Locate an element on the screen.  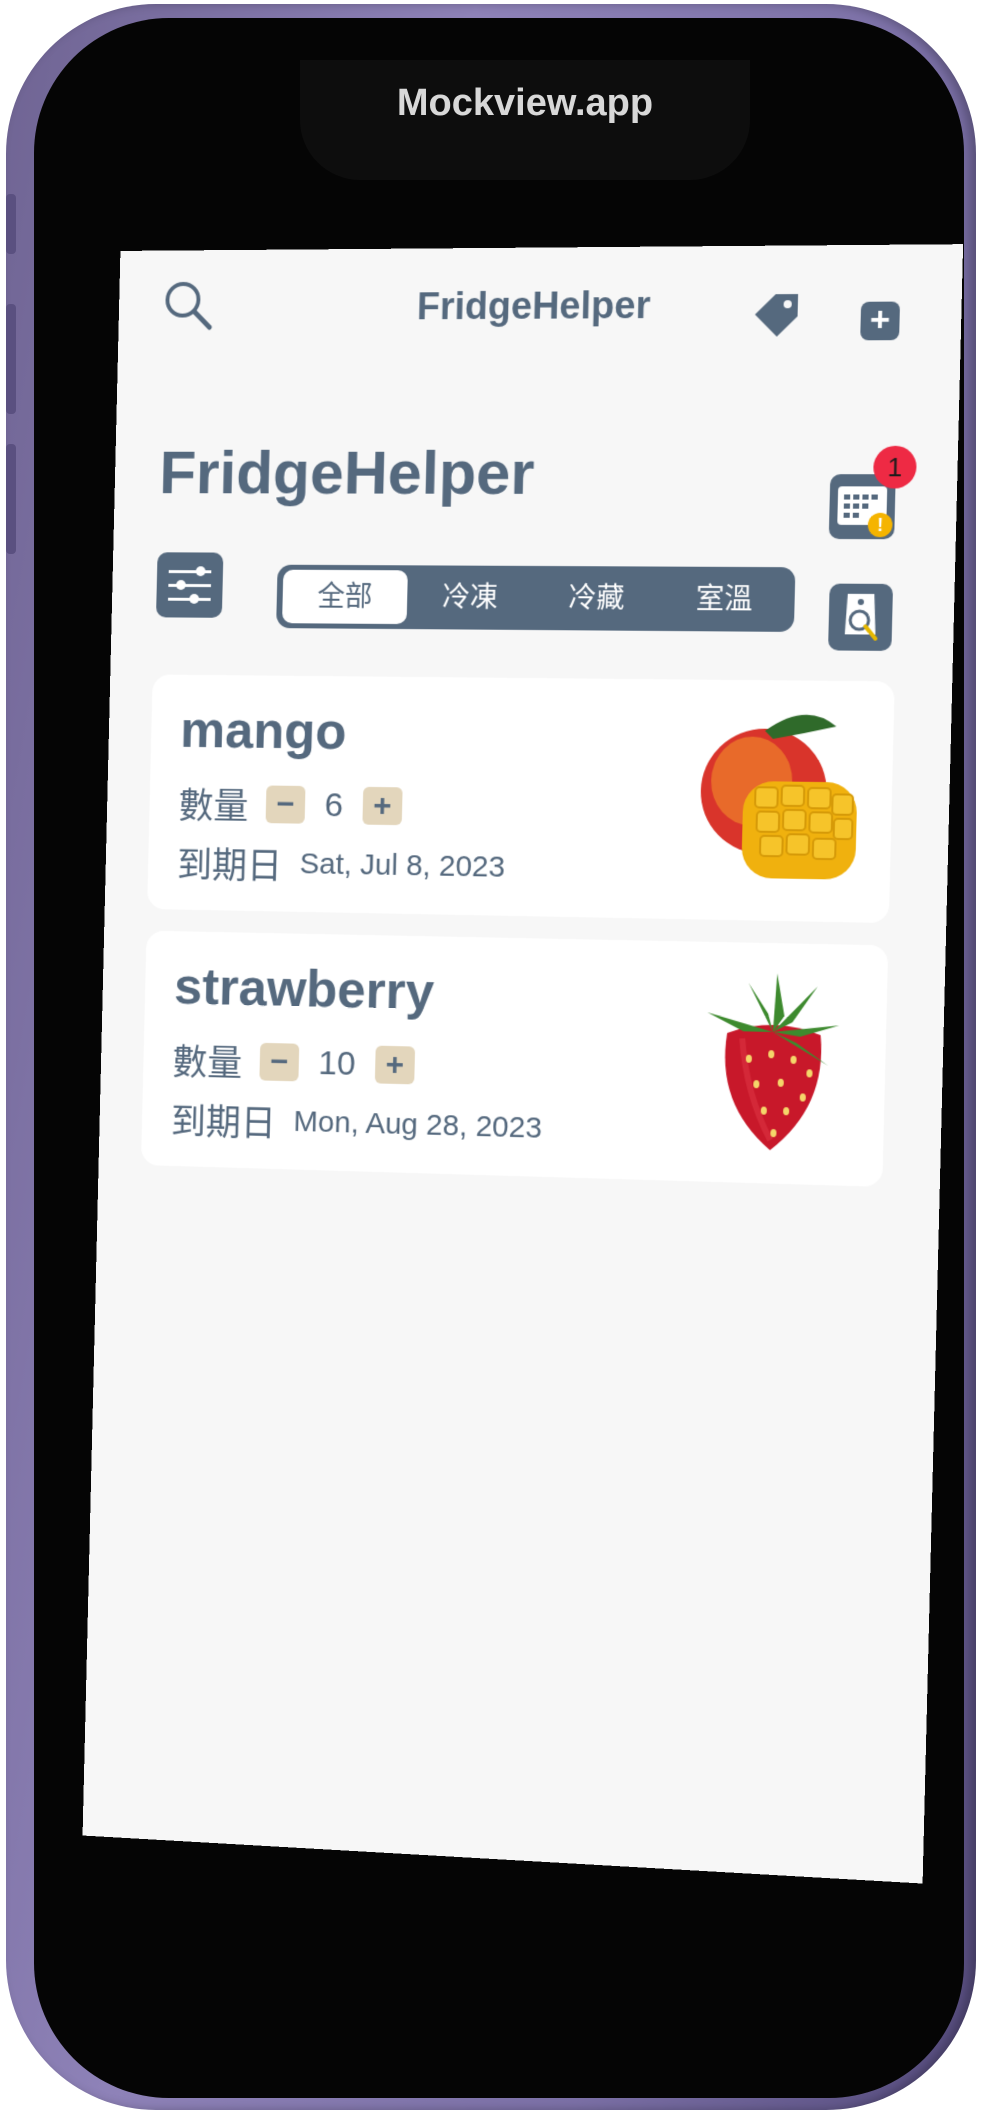
volume-up-button is located at coordinates (11, 359).